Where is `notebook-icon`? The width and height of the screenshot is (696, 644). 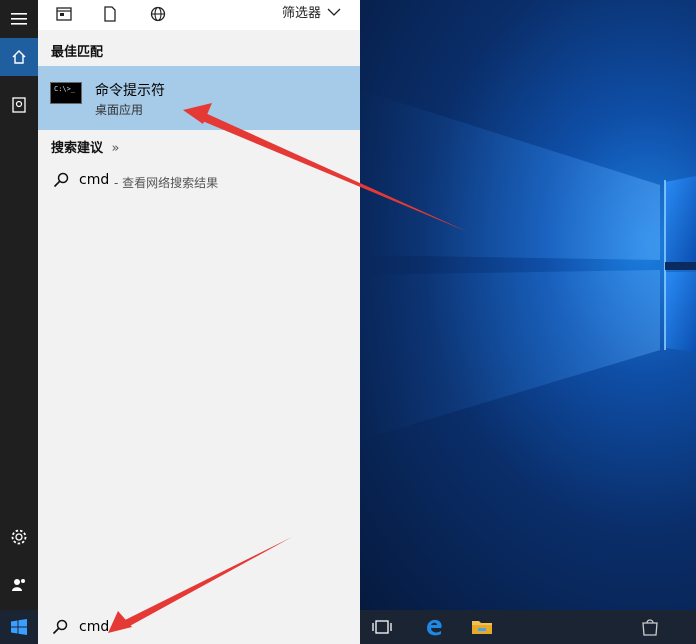 notebook-icon is located at coordinates (19, 105).